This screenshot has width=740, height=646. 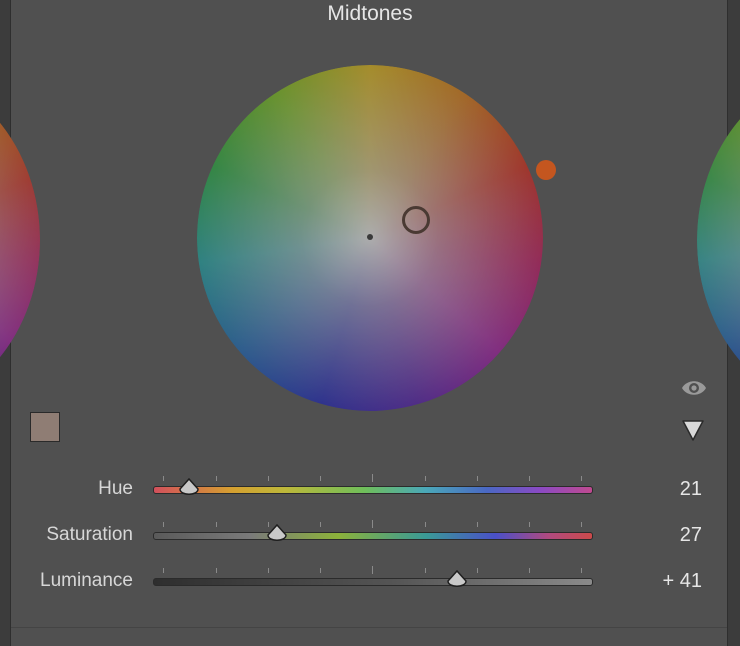 What do you see at coordinates (457, 582) in the screenshot?
I see `luminance-slider-thumb` at bounding box center [457, 582].